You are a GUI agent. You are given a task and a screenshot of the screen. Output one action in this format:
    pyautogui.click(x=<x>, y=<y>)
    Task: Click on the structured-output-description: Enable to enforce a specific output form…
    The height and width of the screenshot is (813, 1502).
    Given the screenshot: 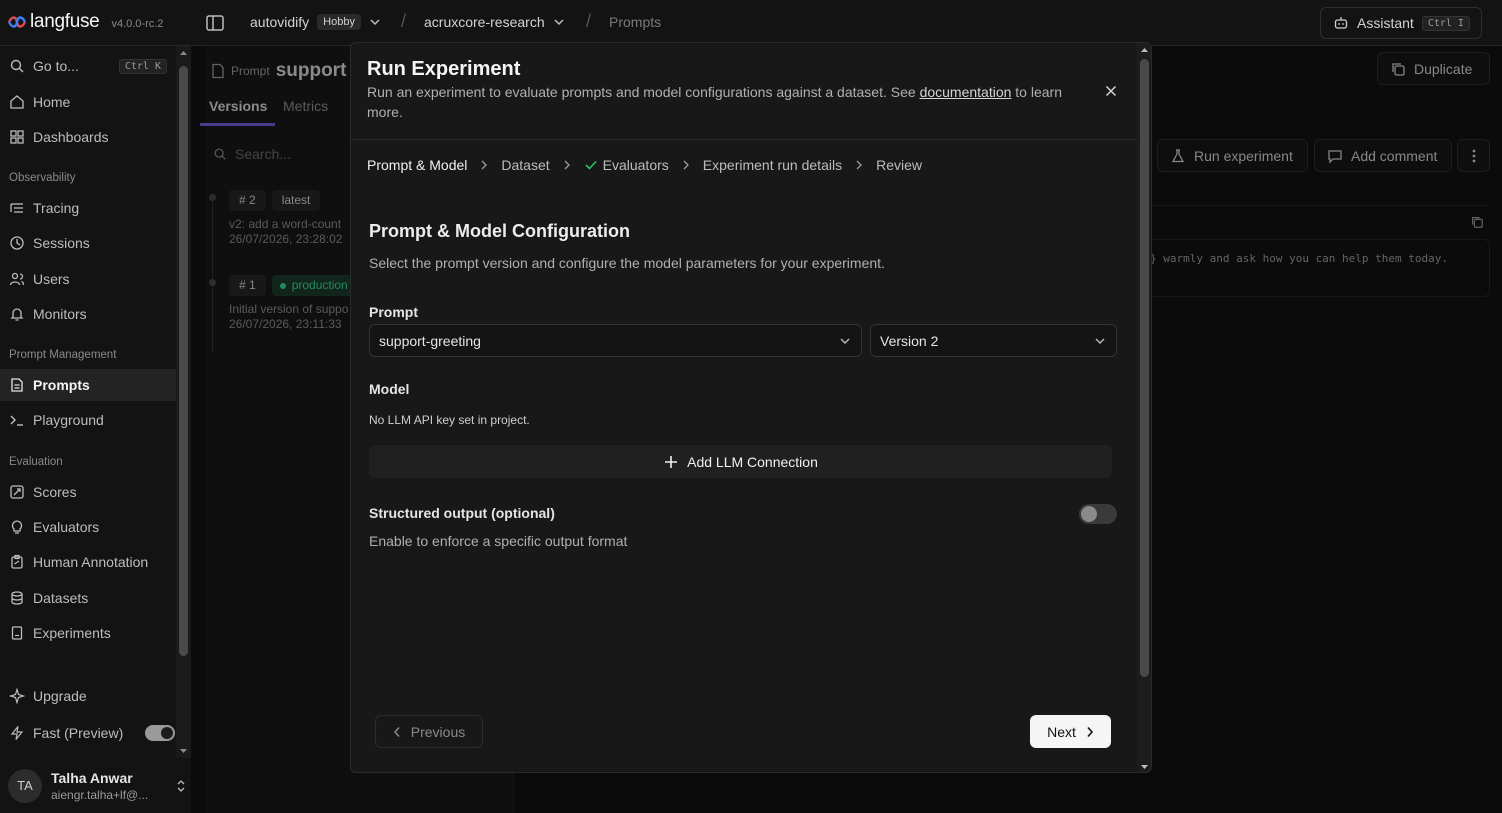 What is the action you would take?
    pyautogui.click(x=498, y=541)
    